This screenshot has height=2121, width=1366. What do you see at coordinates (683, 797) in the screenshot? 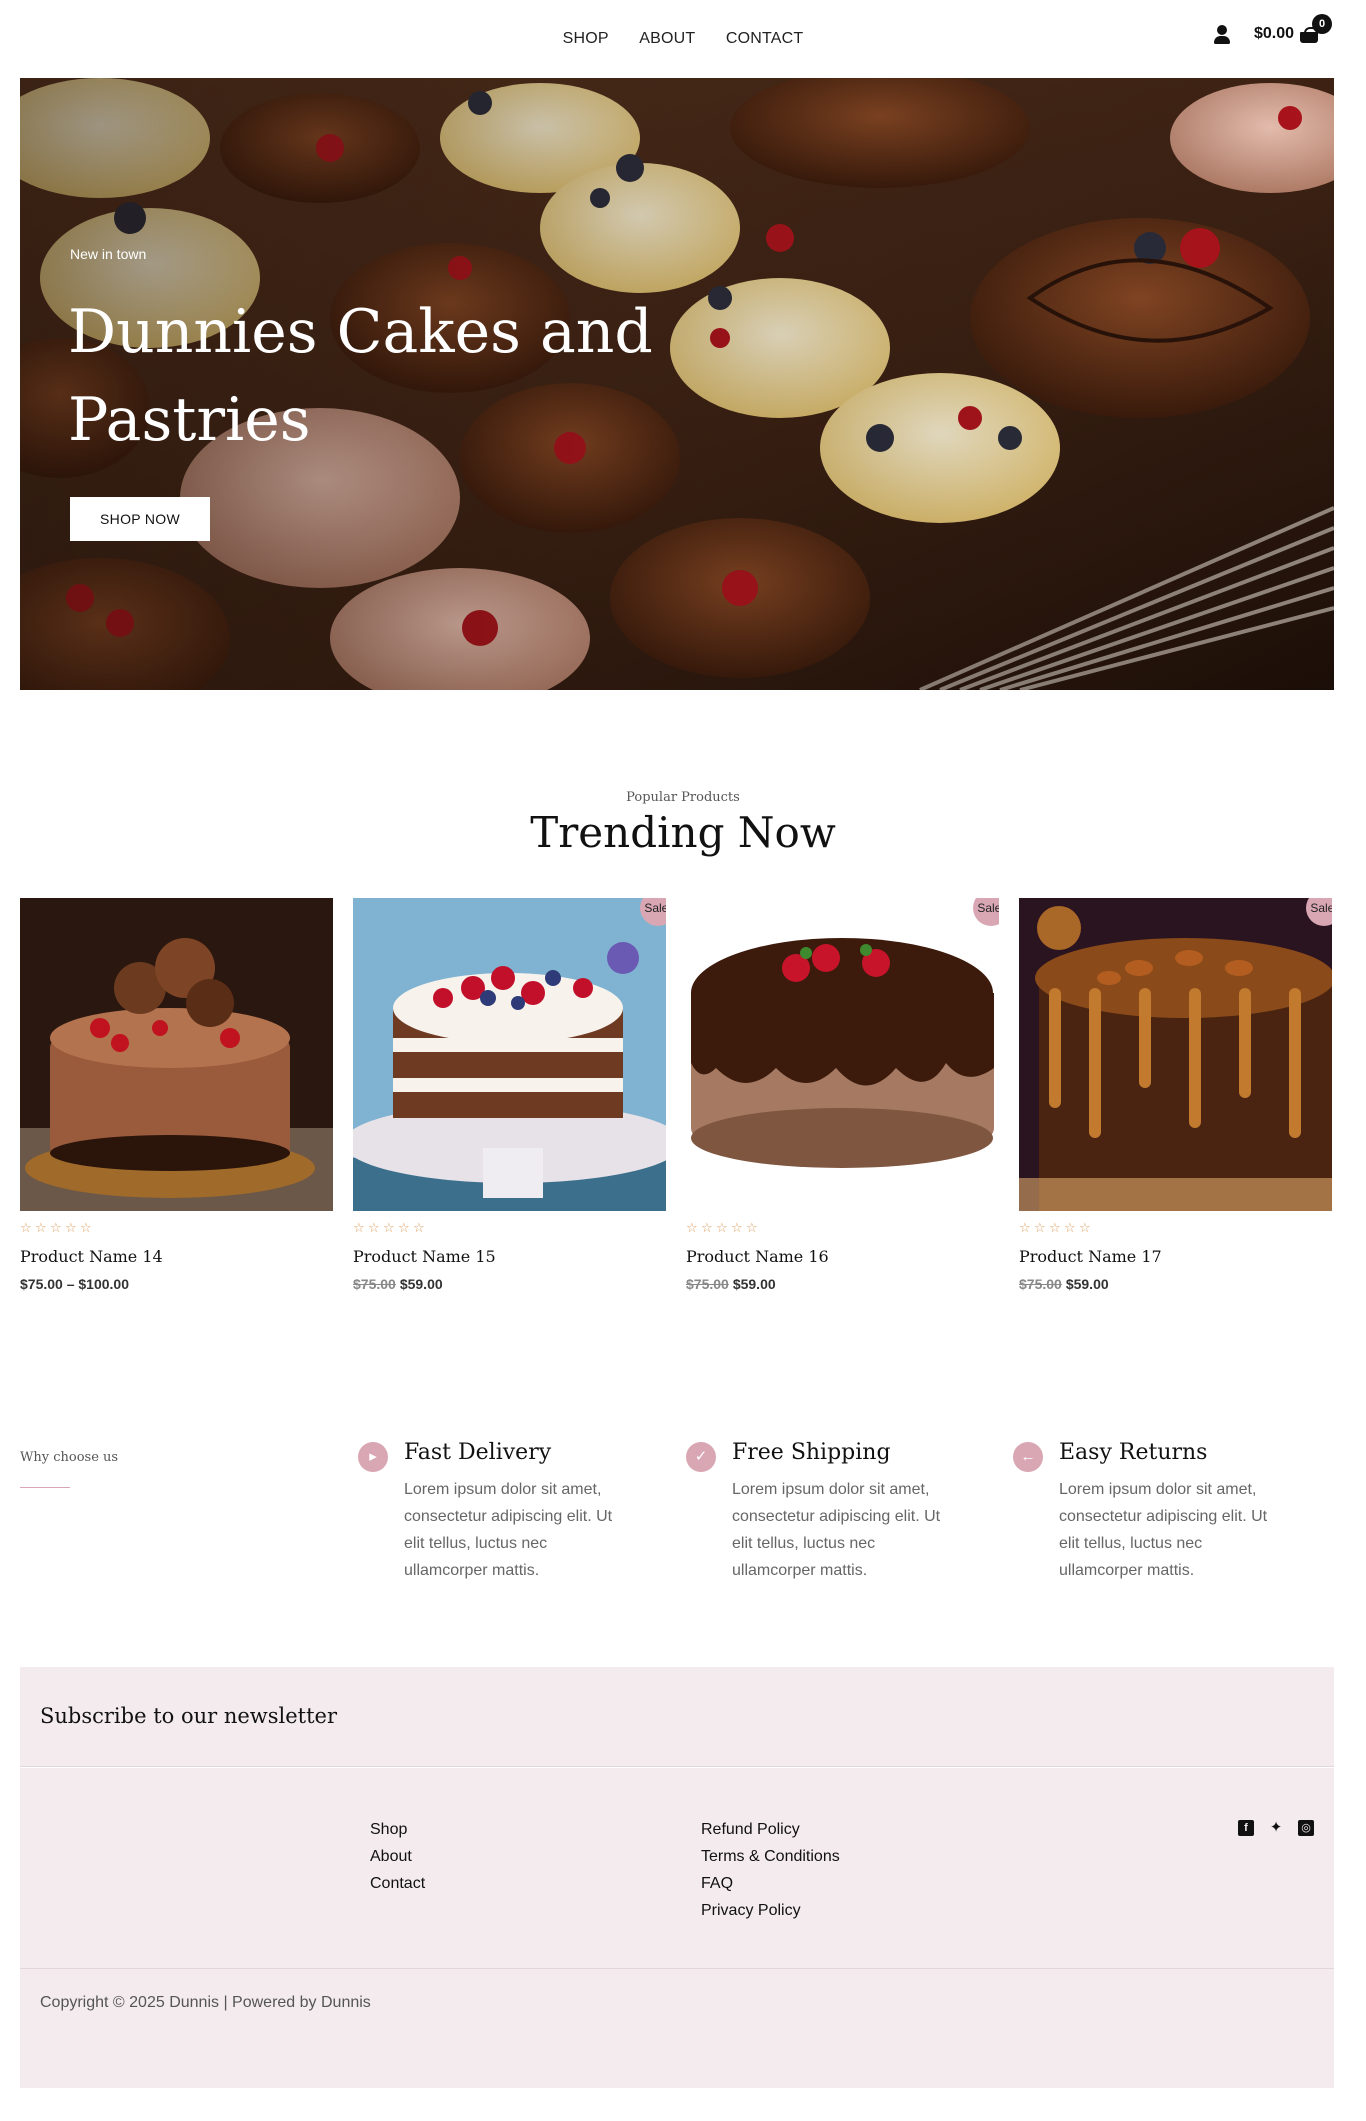
I see `section-kicker: Popular Products` at bounding box center [683, 797].